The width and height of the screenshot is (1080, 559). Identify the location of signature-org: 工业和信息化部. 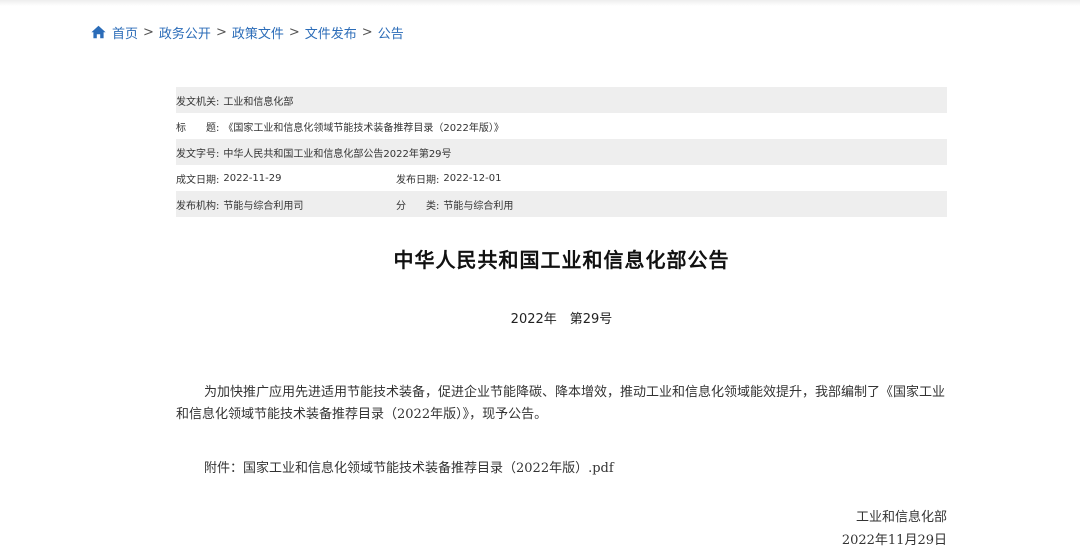
(901, 517).